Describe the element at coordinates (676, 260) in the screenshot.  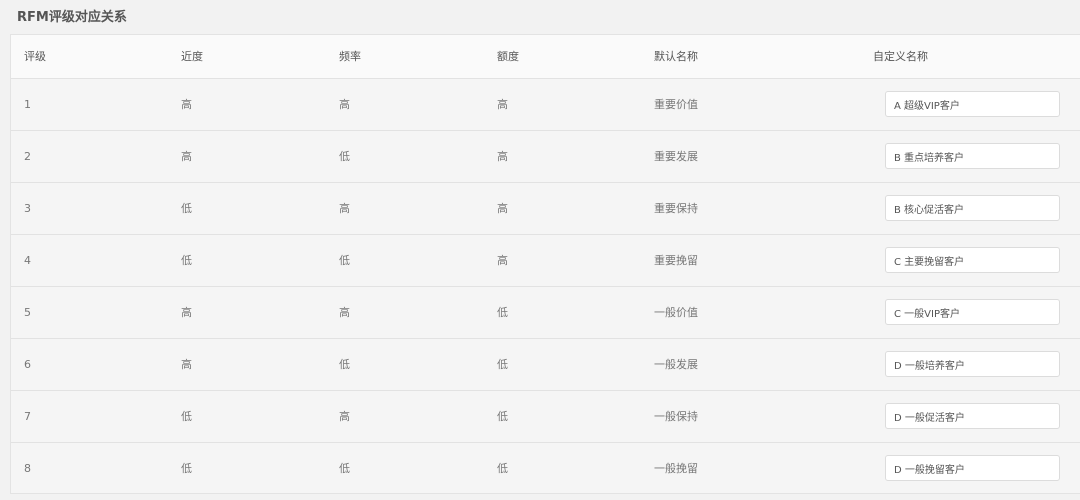
I see `cell-default-name: 重要挽留` at that location.